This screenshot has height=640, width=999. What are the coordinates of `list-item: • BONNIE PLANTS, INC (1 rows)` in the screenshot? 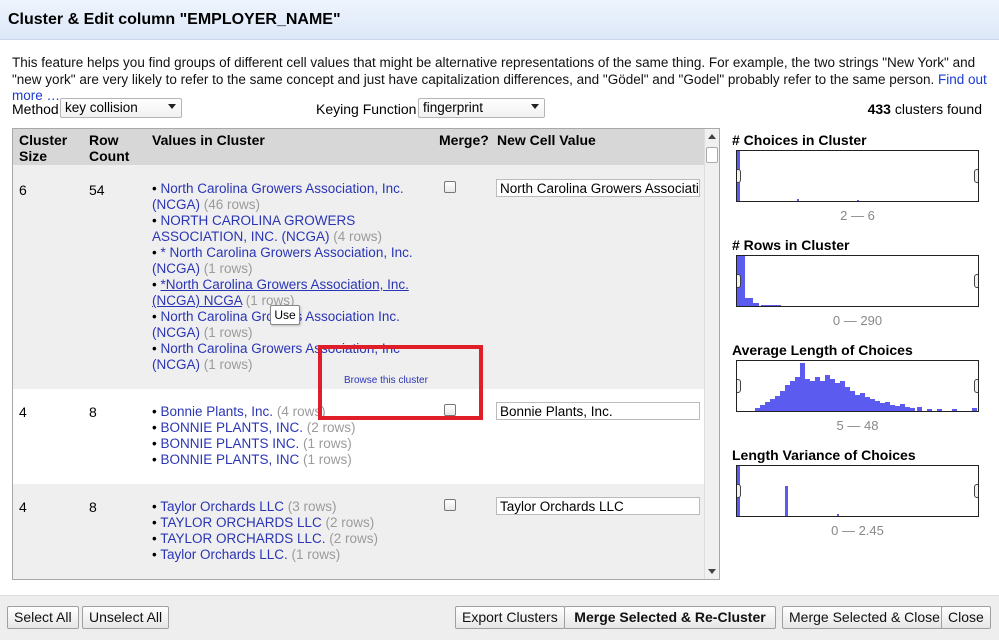 It's located at (283, 460).